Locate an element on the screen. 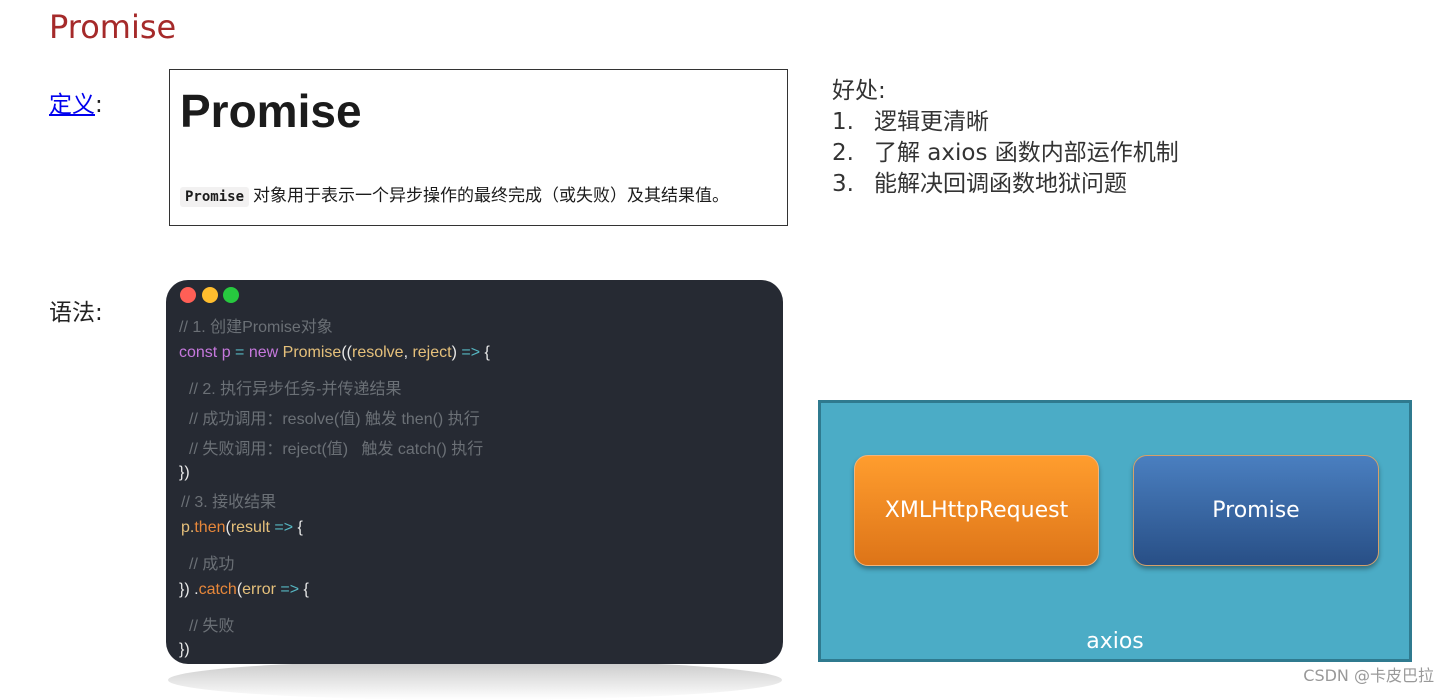 Image resolution: width=1449 pixels, height=700 pixels. code-token: resolve is located at coordinates (377, 352).